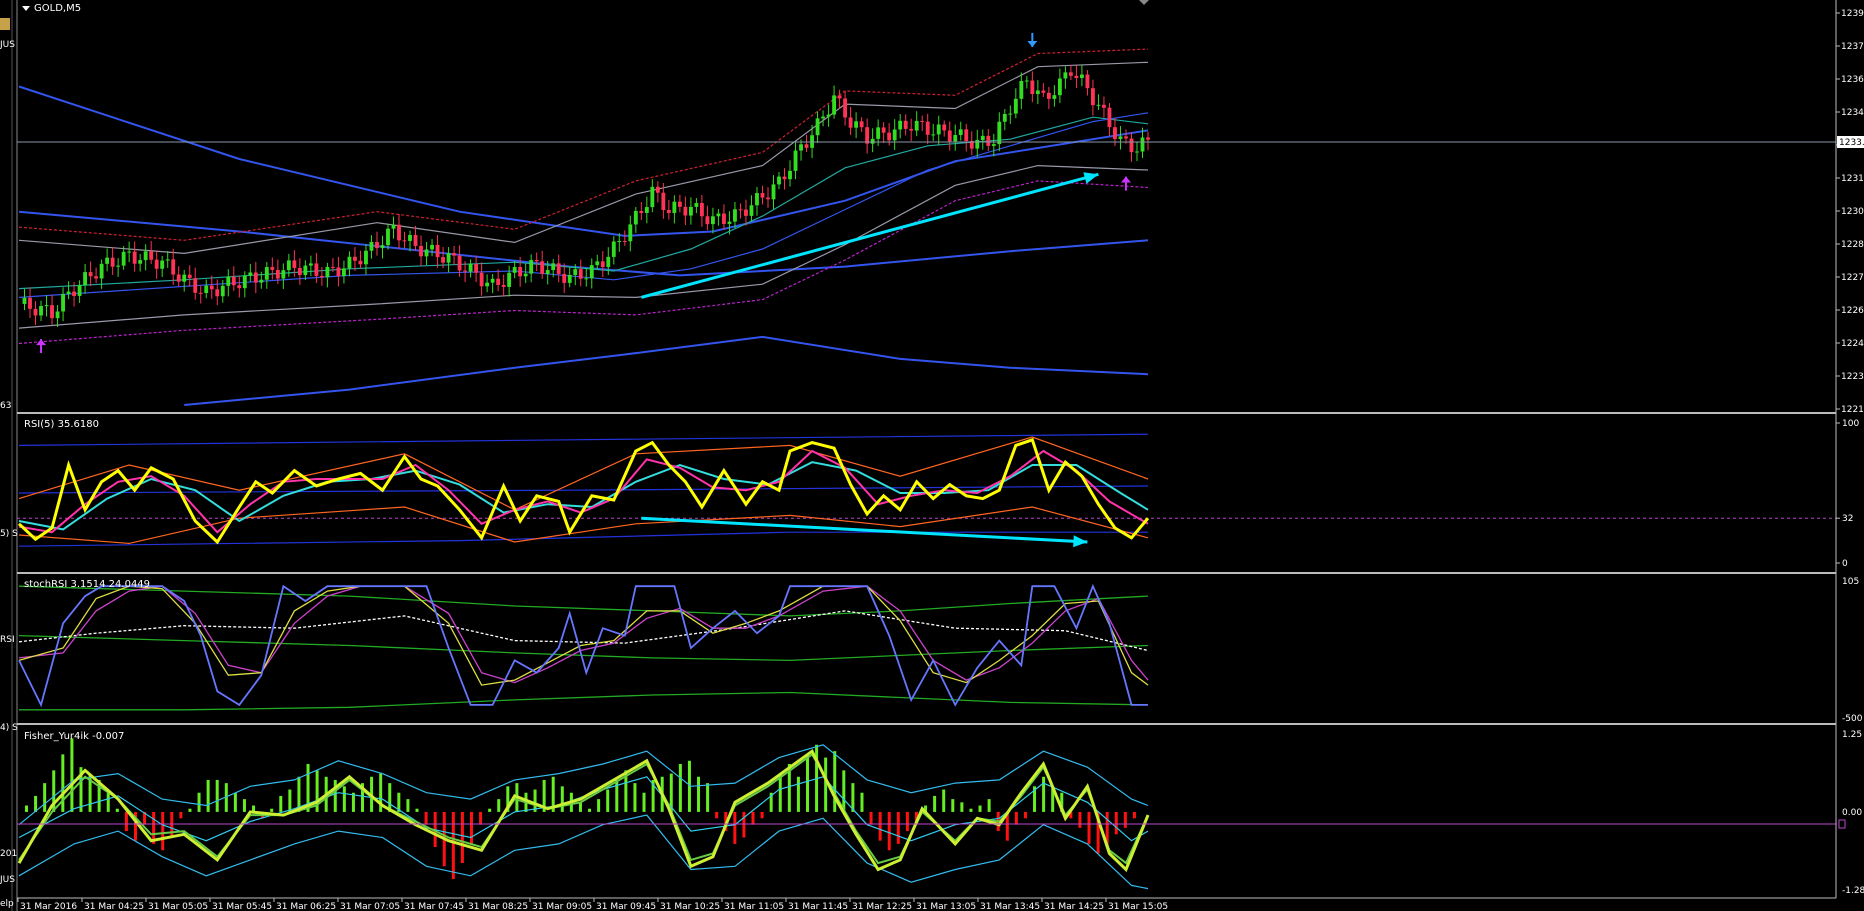 This screenshot has width=1864, height=911. What do you see at coordinates (626, 906) in the screenshot?
I see `time-tick-label: 31 Mar 09:45` at bounding box center [626, 906].